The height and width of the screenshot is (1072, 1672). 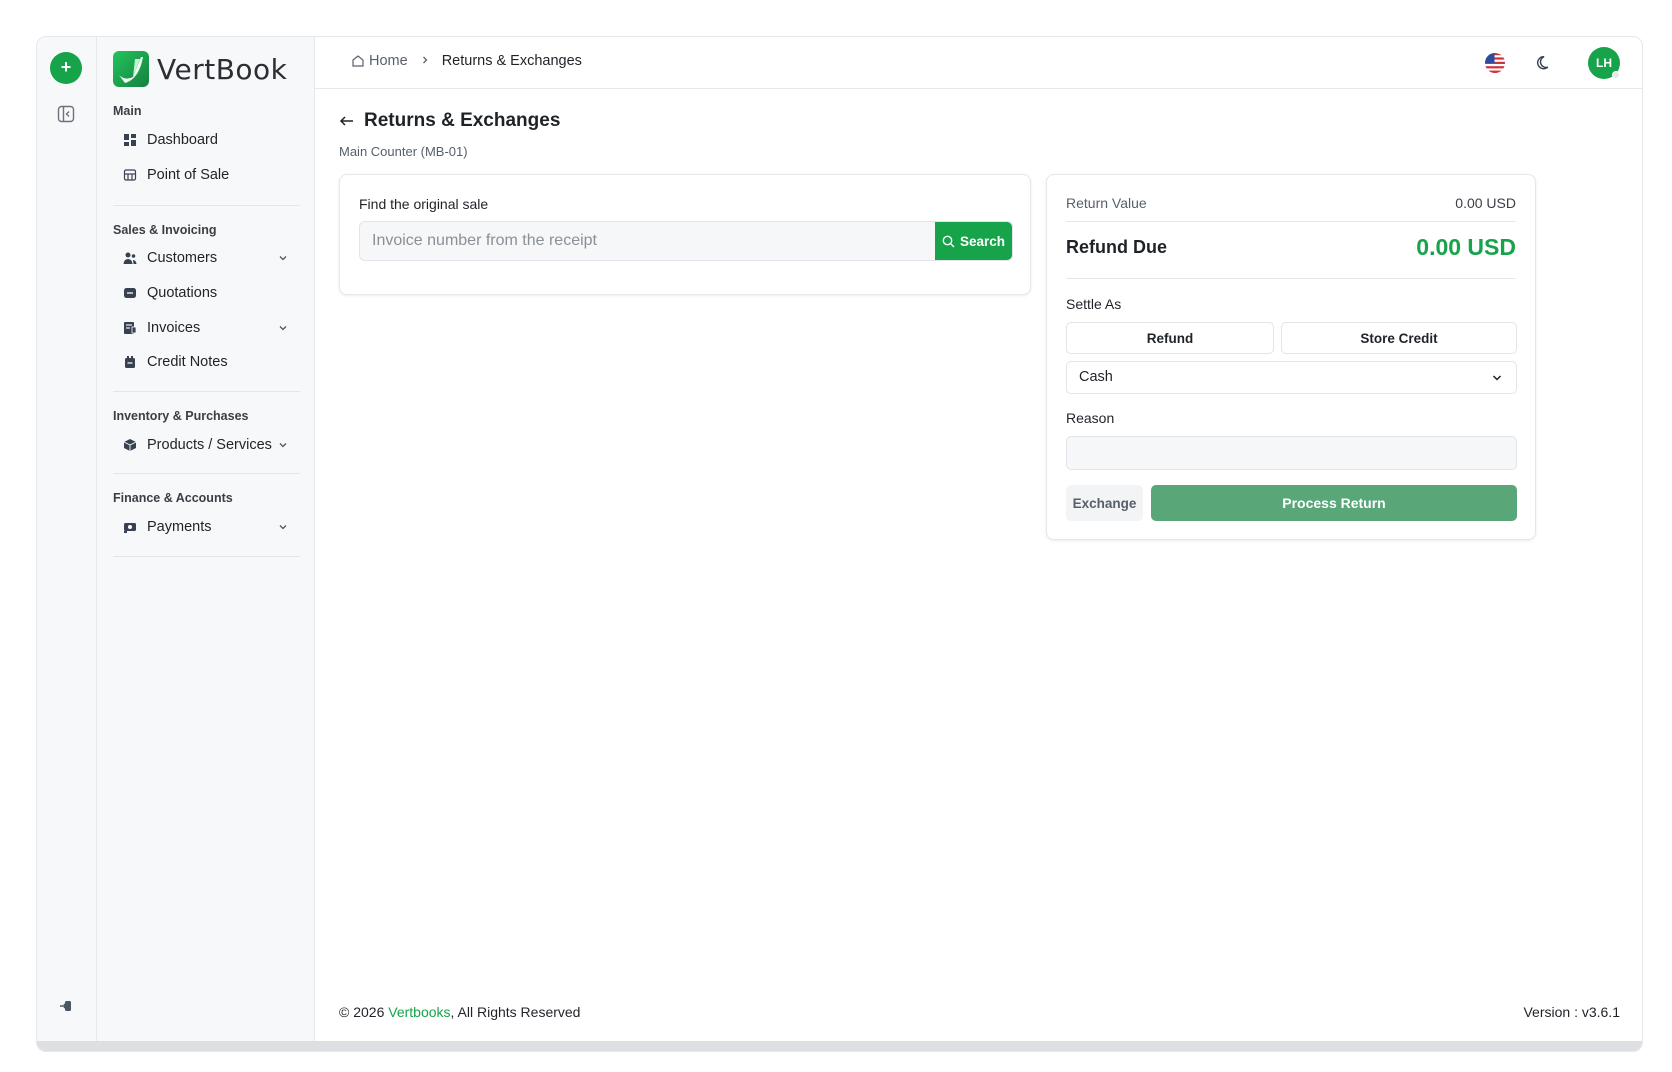 I want to click on page-subtitle: Main Counter (MB-01), so click(x=403, y=151).